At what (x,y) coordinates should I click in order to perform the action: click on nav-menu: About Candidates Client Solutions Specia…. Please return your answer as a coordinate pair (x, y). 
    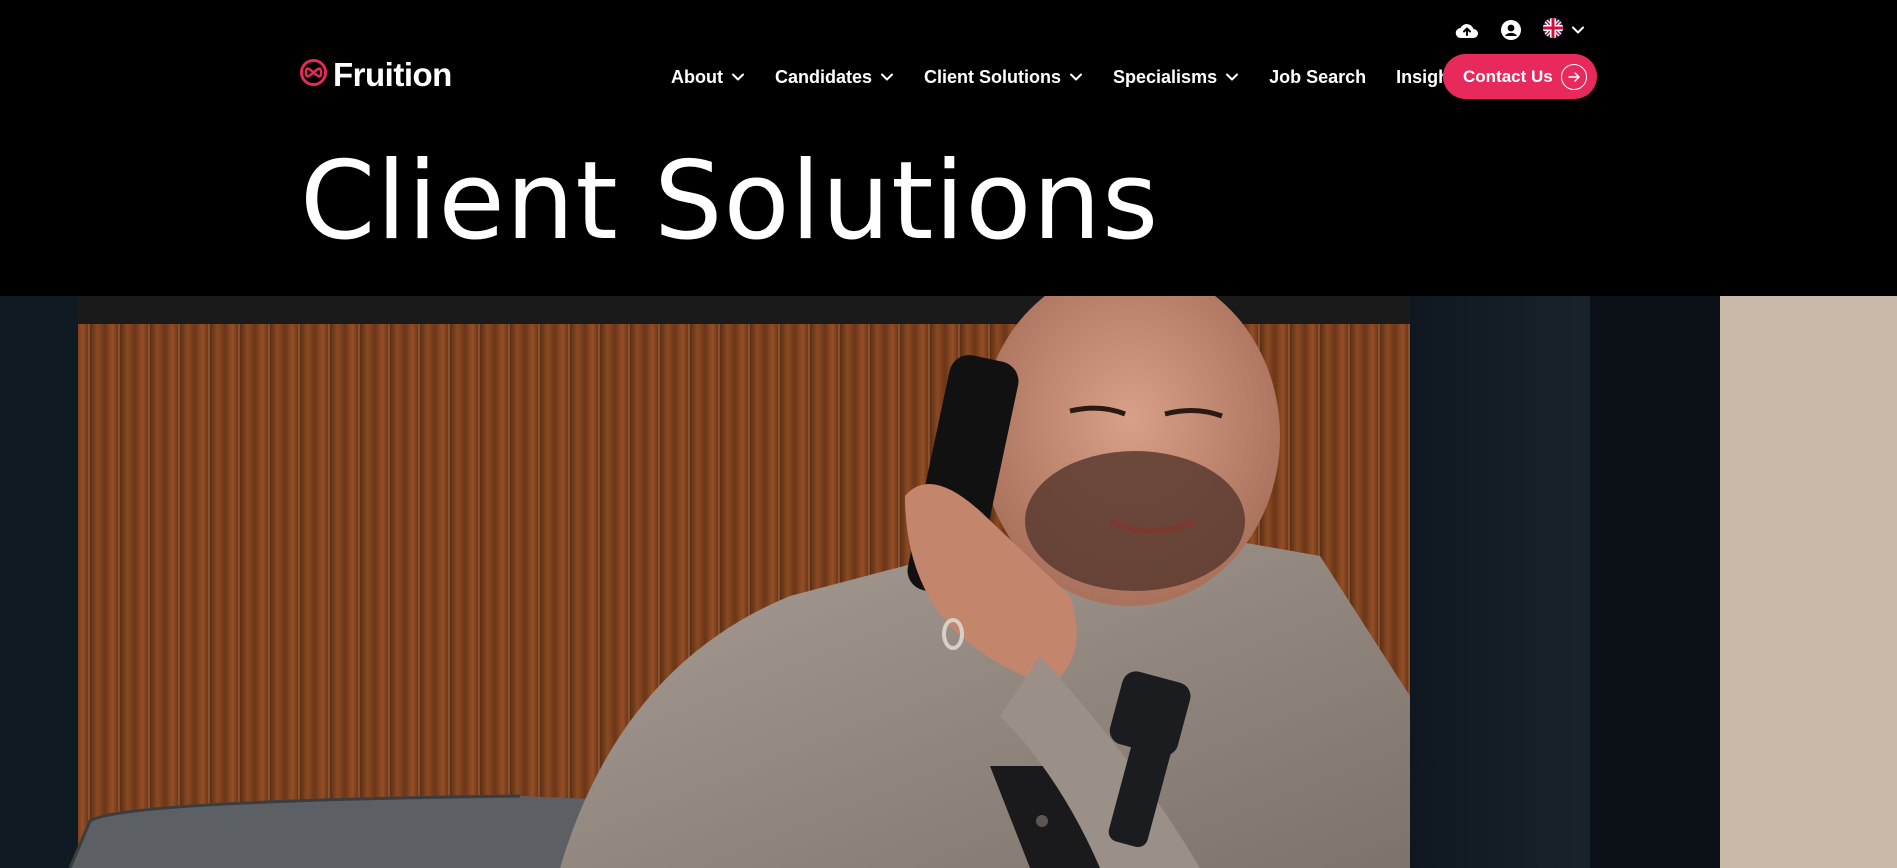
    Looking at the image, I should click on (1086, 77).